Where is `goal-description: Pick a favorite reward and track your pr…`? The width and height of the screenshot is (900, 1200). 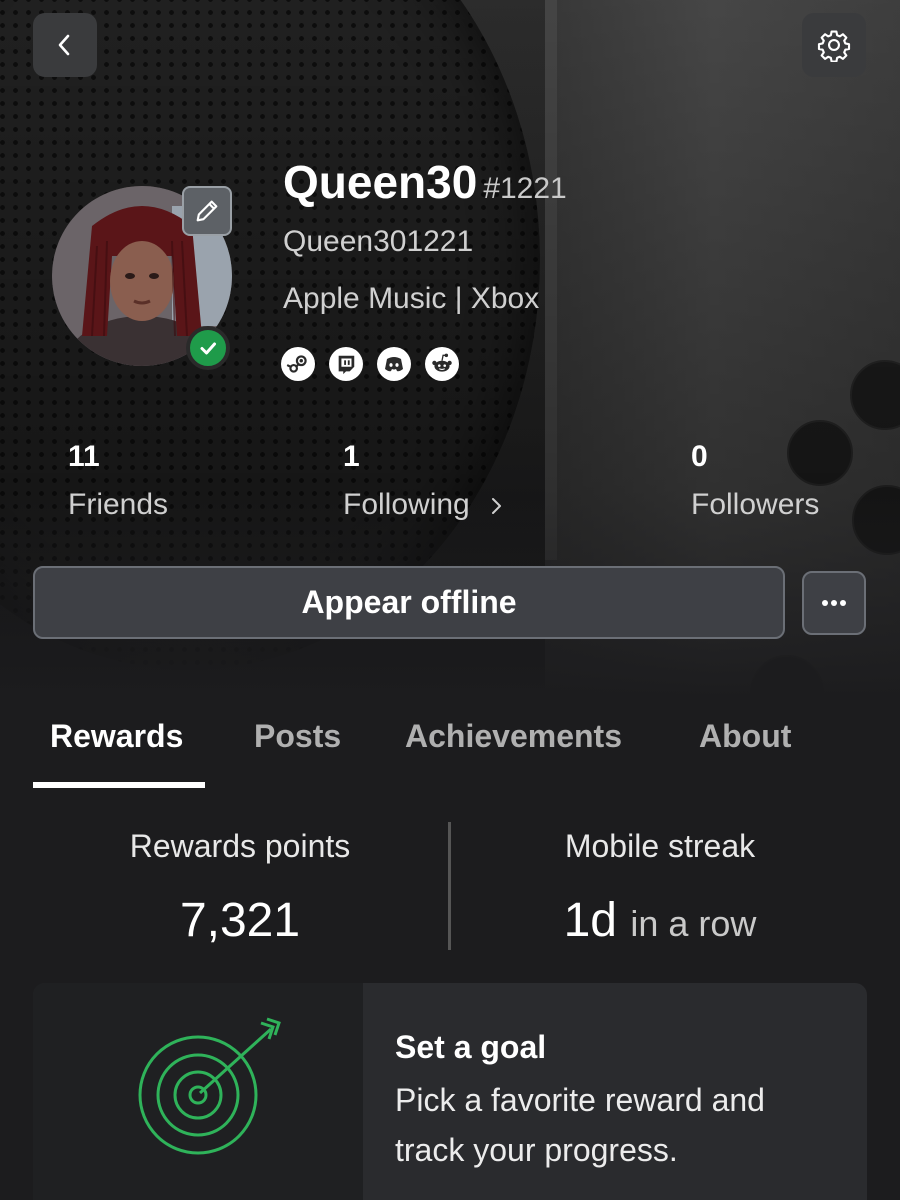 goal-description: Pick a favorite reward and track your pr… is located at coordinates (580, 1125).